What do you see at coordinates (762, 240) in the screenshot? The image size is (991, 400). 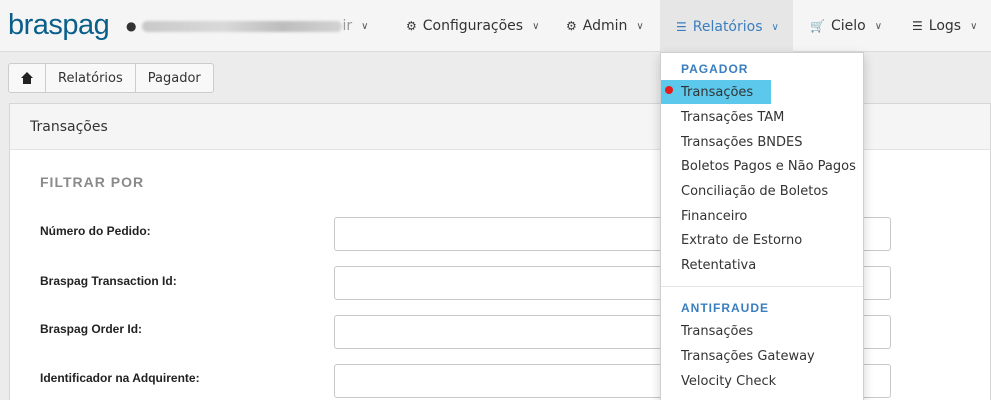 I see `menu-item-extrato-estorno: Extrato de Estorno` at bounding box center [762, 240].